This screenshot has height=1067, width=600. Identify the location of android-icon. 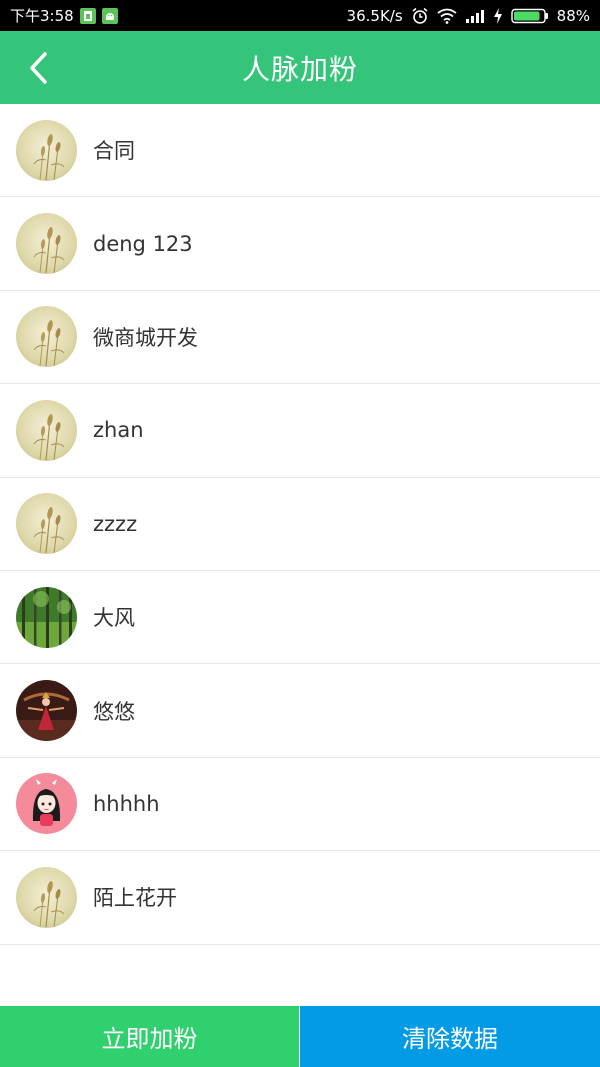
(109, 15).